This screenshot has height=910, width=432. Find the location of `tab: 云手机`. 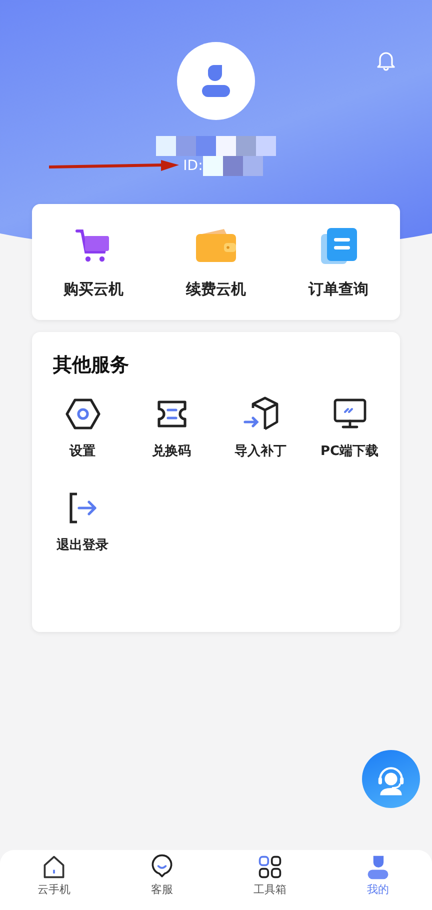

tab: 云手机 is located at coordinates (54, 882).